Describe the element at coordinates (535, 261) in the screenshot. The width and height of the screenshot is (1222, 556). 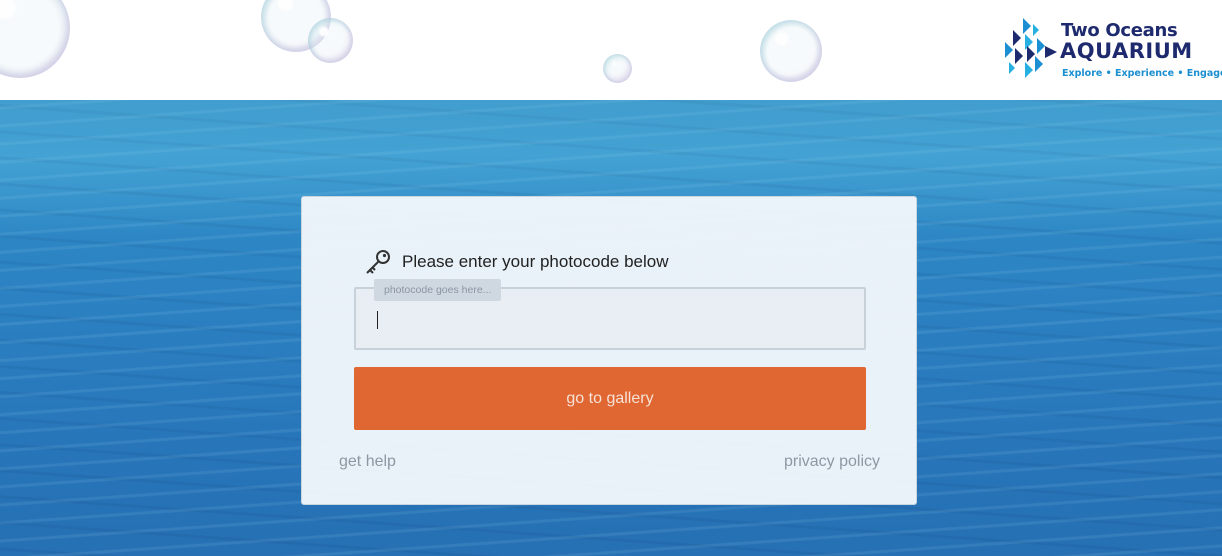
I see `prompt-label: Please enter your photocode below` at that location.